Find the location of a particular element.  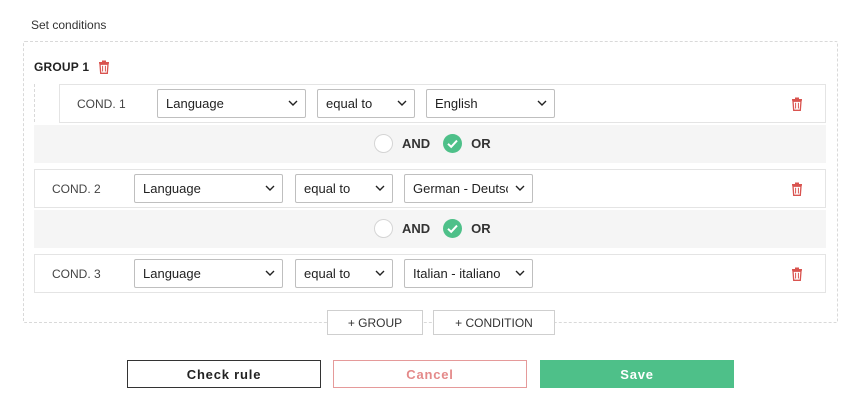

condition-row: COND. 1 Language equal to English is located at coordinates (442, 103).